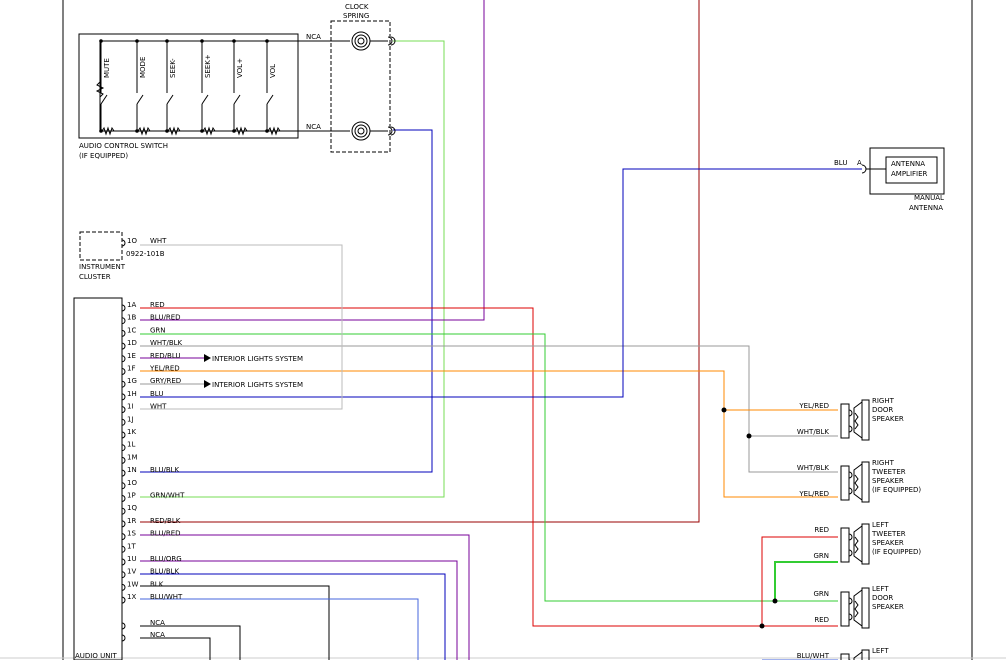 This screenshot has height=660, width=1006. I want to click on audio-unit-pin: 1A RED, so click(143, 306).